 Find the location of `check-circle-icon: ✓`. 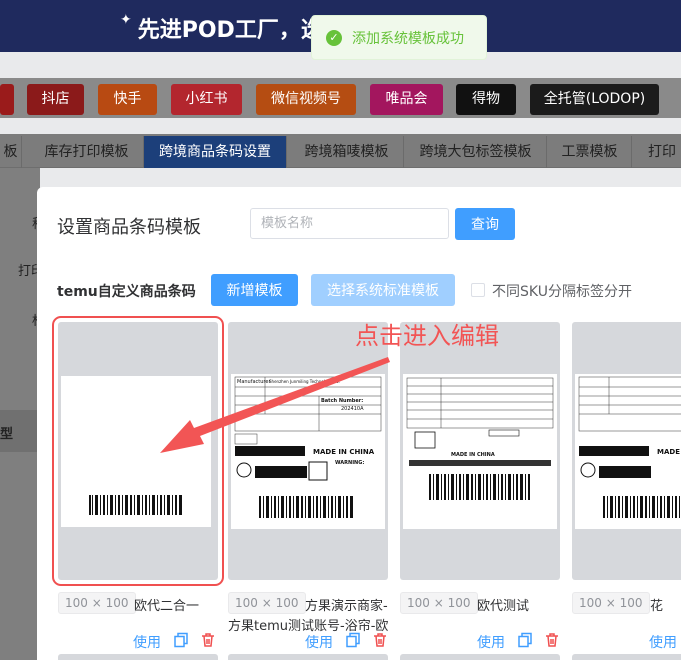

check-circle-icon: ✓ is located at coordinates (334, 37).